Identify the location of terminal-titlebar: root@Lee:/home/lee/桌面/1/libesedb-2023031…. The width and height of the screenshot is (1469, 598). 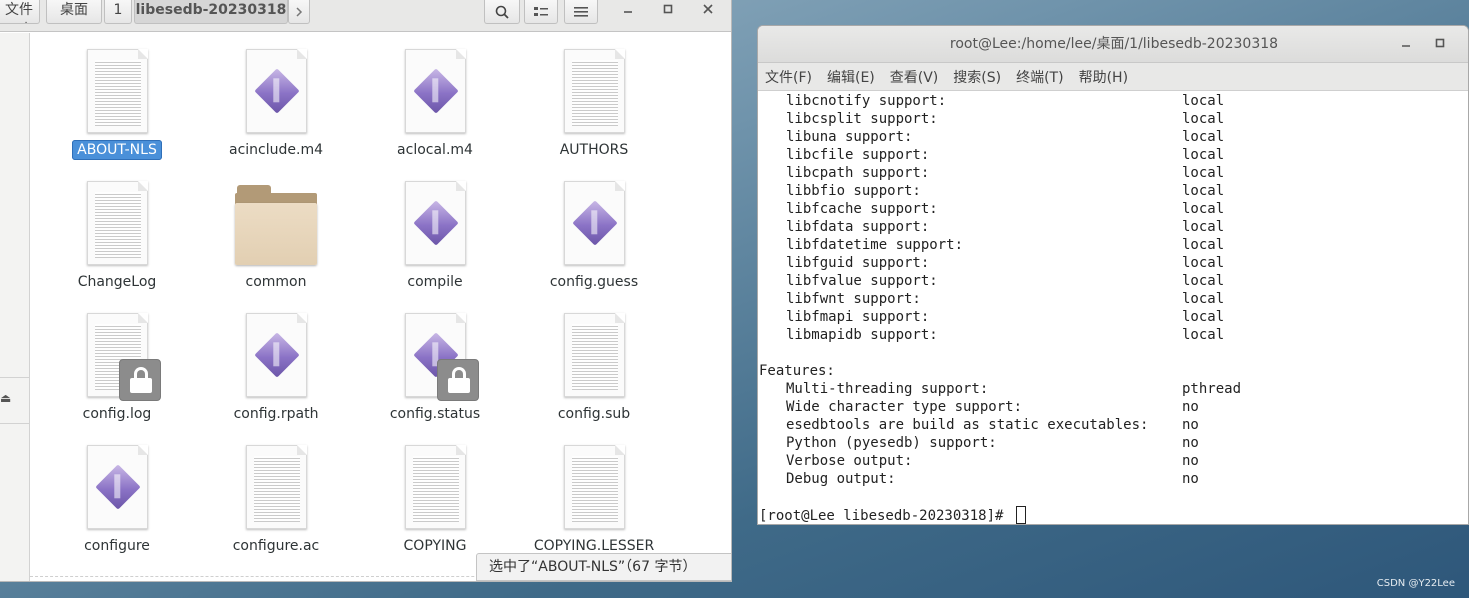
(1113, 44).